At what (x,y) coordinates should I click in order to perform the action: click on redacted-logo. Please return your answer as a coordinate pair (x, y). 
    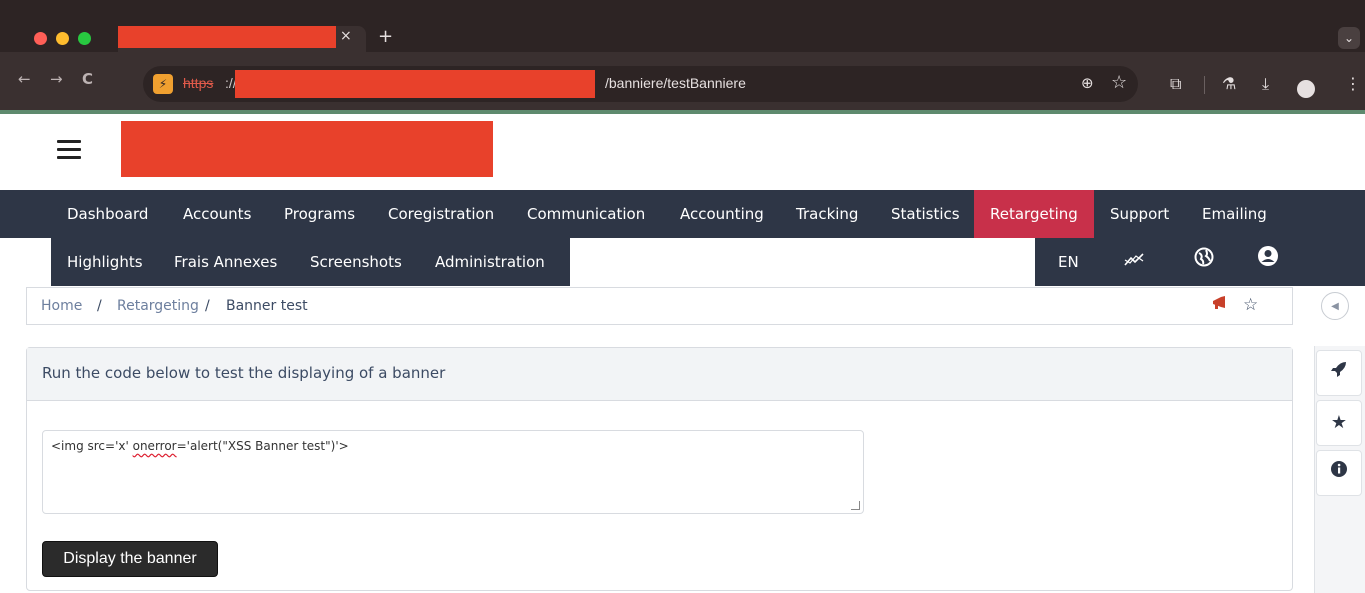
    Looking at the image, I should click on (307, 149).